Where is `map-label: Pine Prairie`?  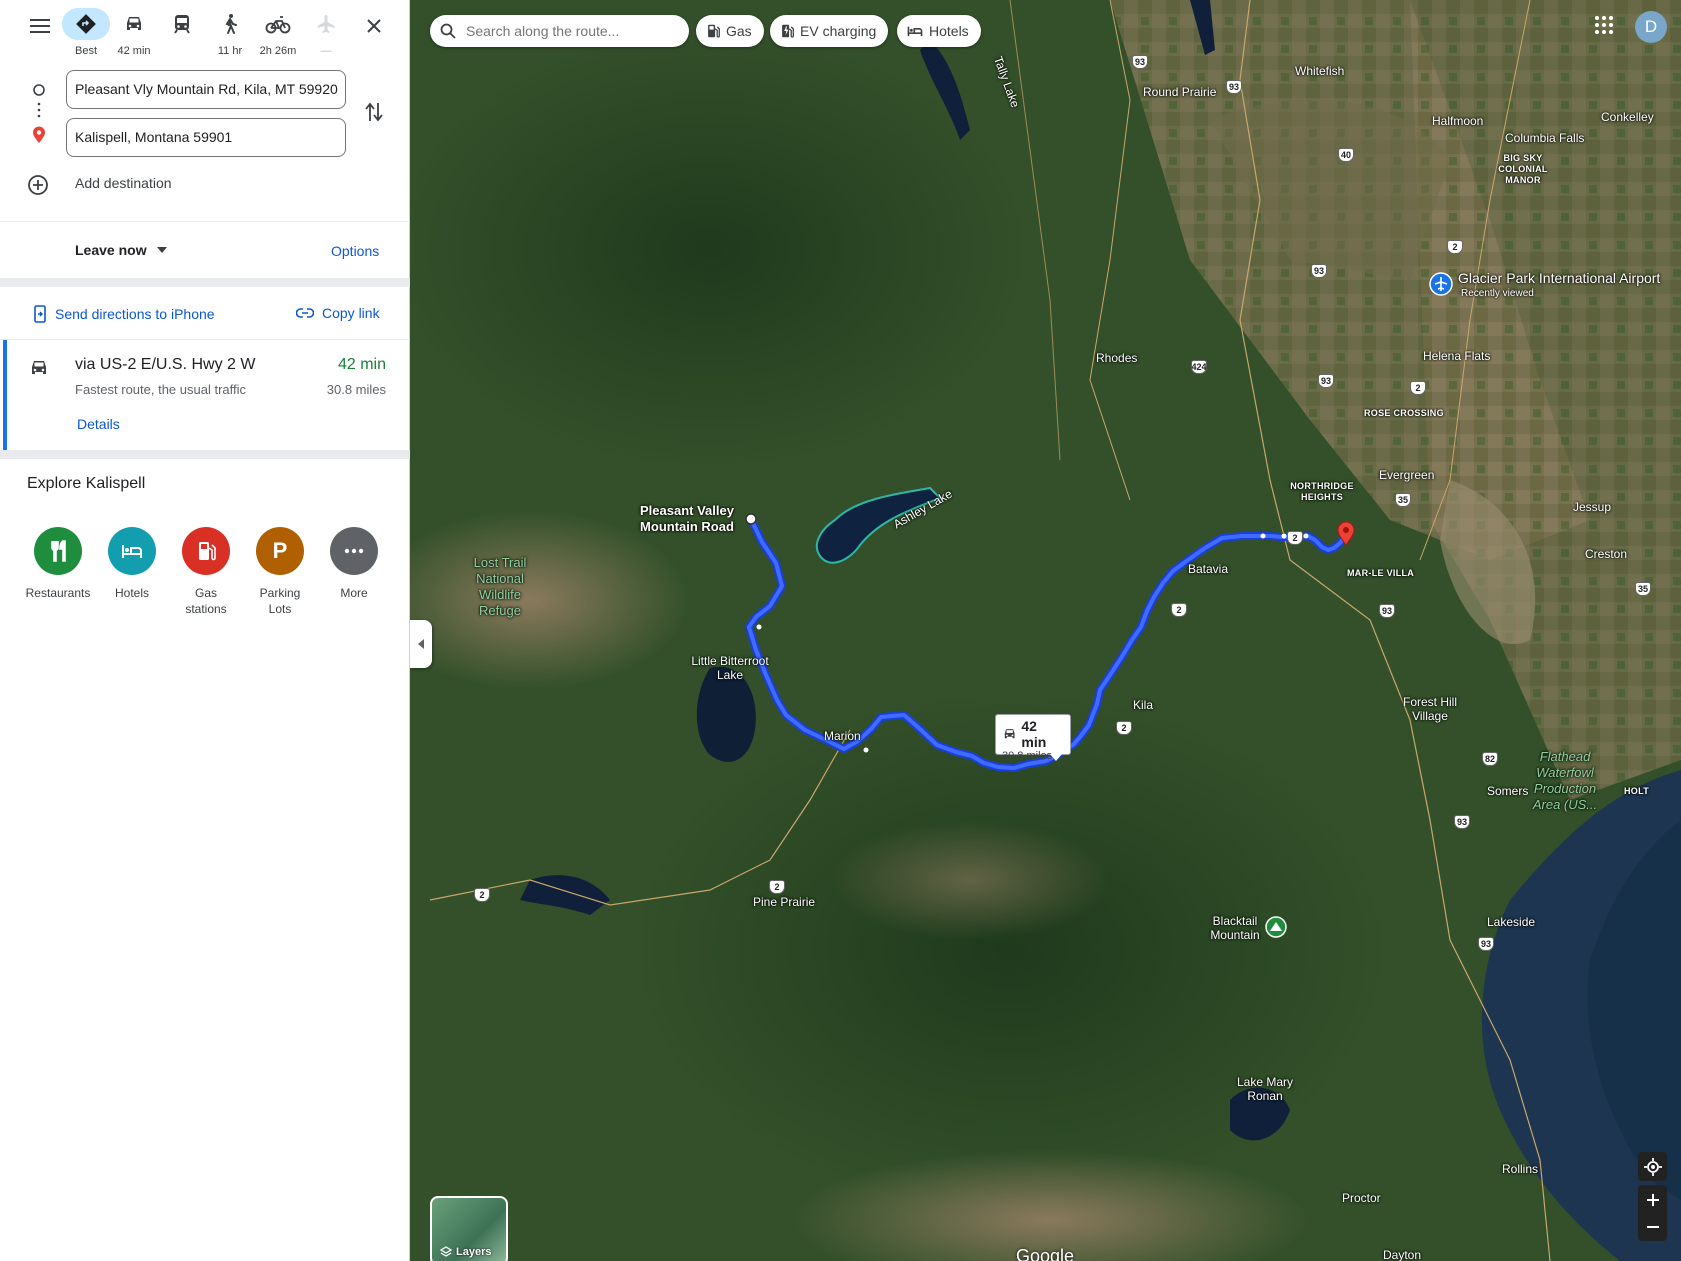 map-label: Pine Prairie is located at coordinates (784, 902).